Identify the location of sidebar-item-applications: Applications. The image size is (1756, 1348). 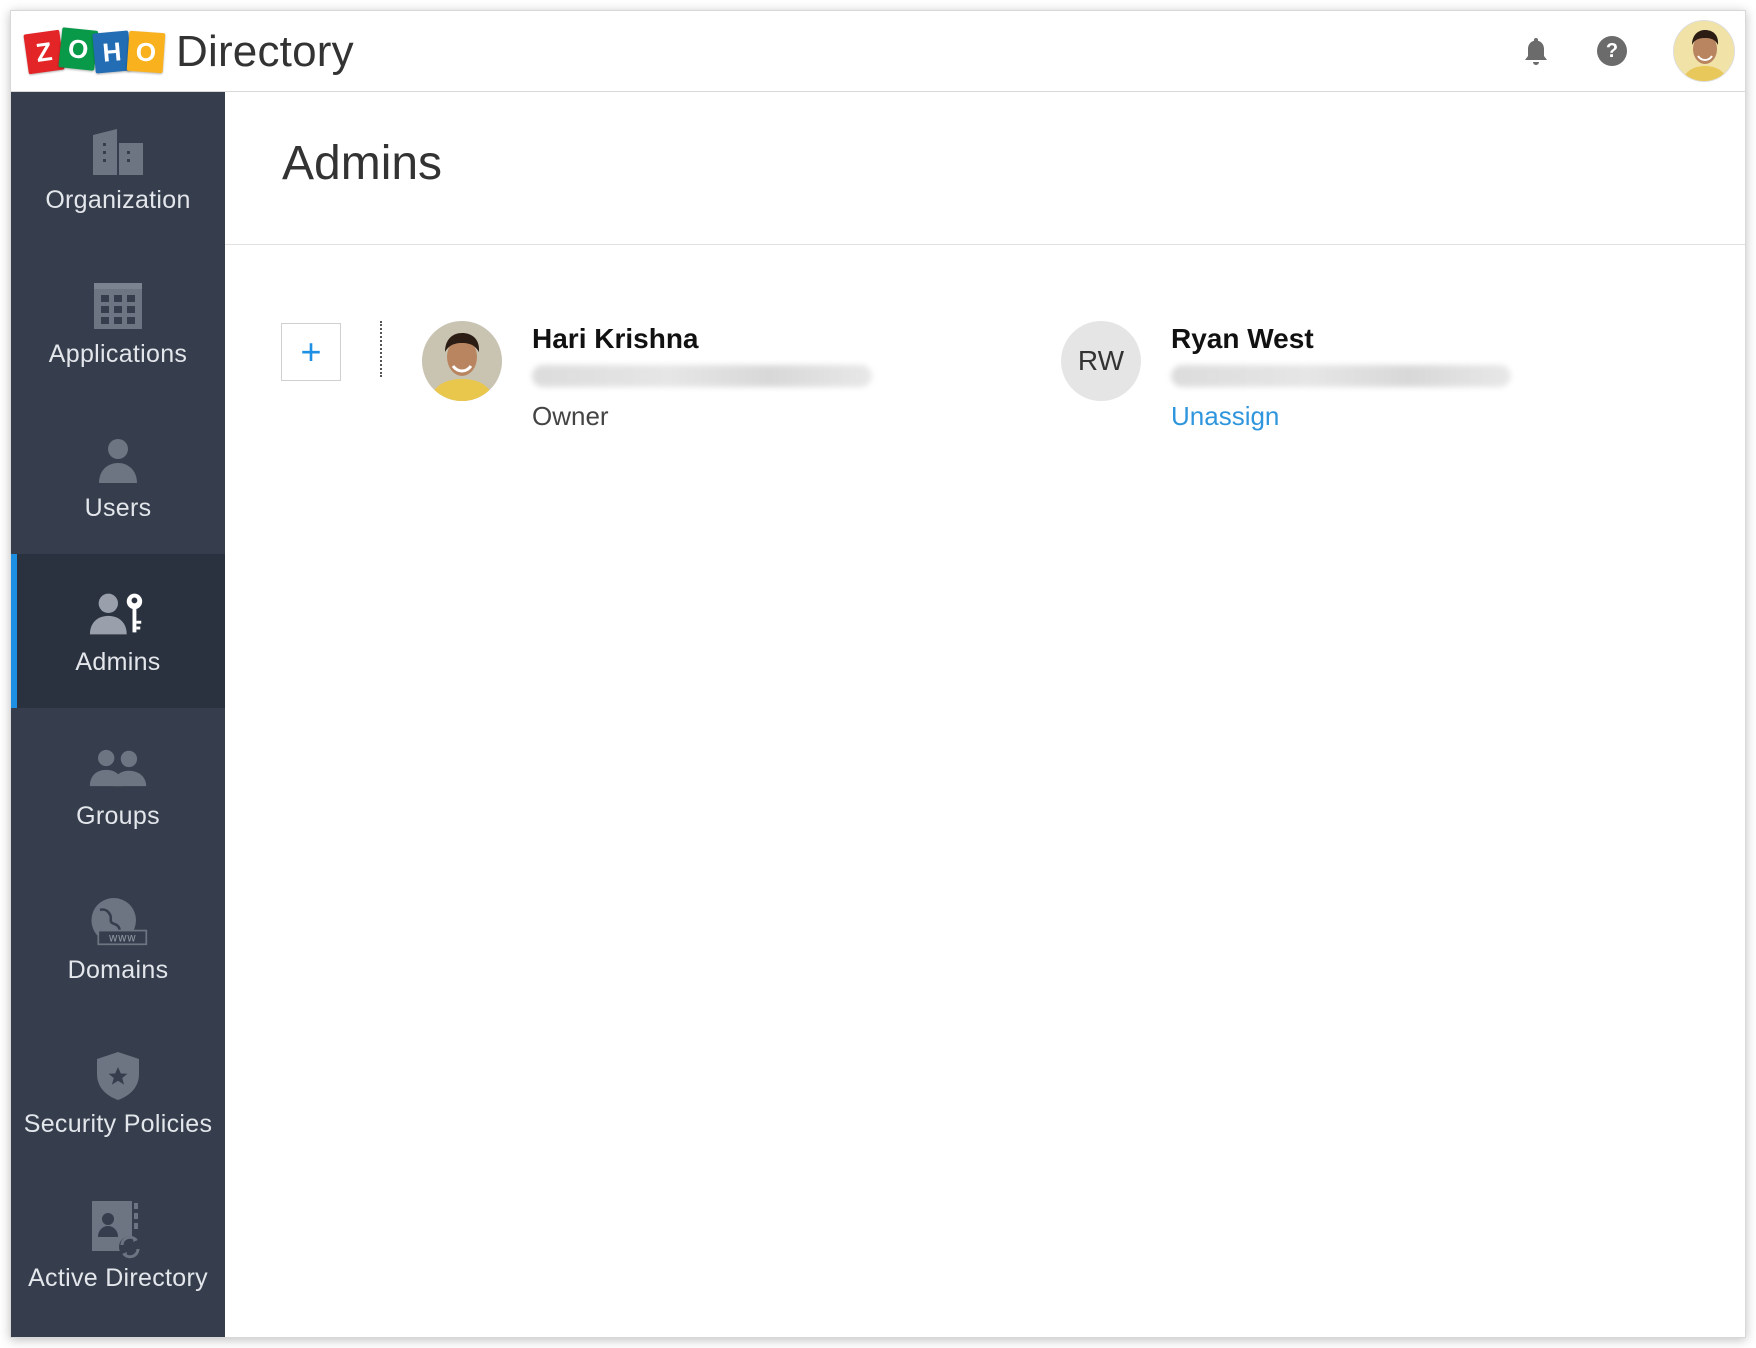
(118, 323).